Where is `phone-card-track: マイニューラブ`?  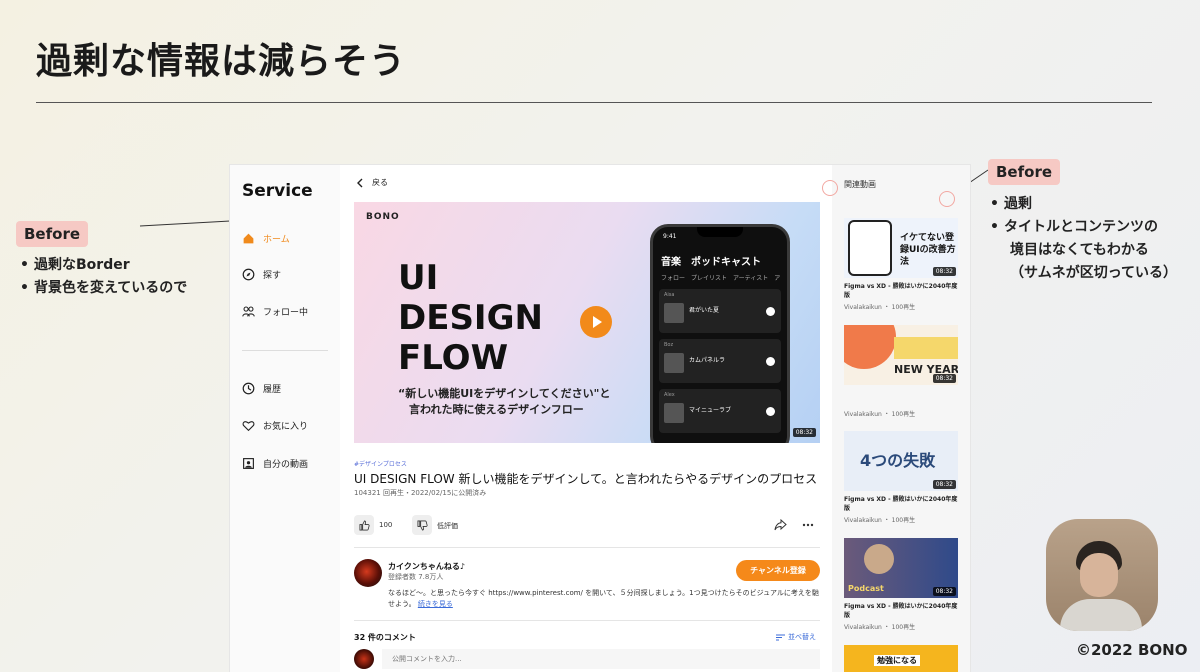 phone-card-track: マイニューラブ is located at coordinates (710, 410).